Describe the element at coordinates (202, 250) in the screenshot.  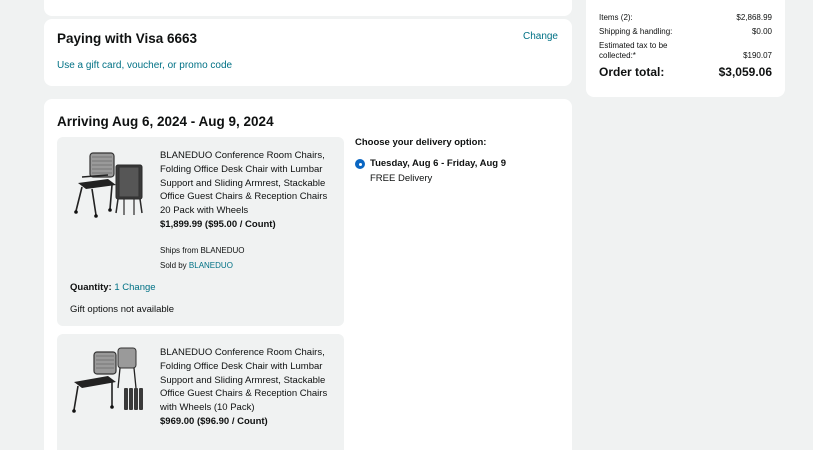
I see `ships-from: Ships from BLANEDUO` at that location.